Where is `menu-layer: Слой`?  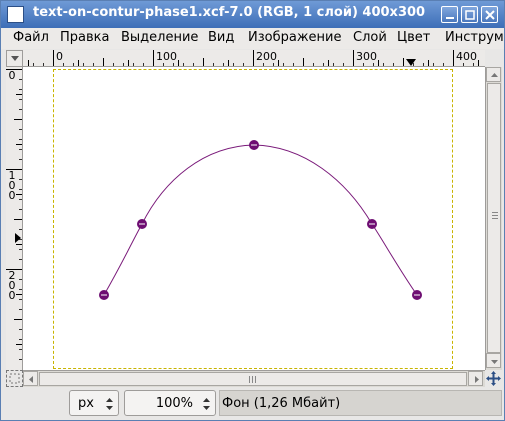
menu-layer: Слой is located at coordinates (370, 37).